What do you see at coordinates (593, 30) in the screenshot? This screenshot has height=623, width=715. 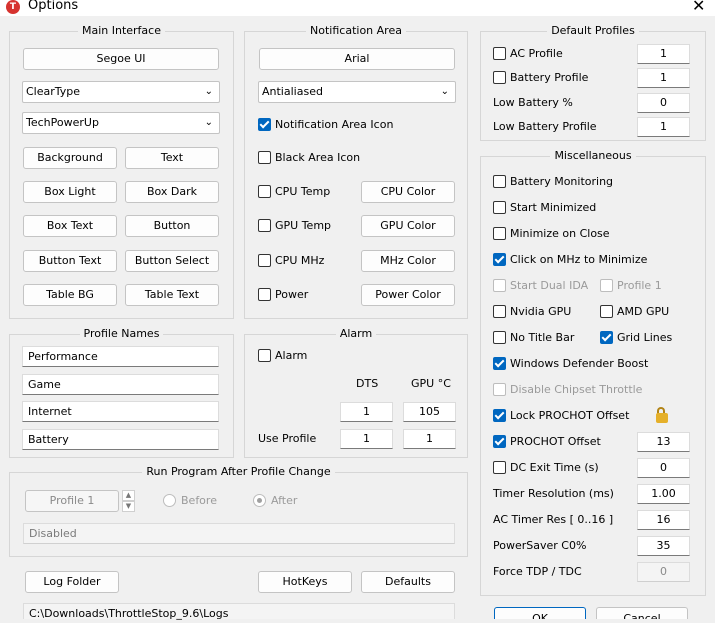 I see `default-profiles-title: Default Profiles` at bounding box center [593, 30].